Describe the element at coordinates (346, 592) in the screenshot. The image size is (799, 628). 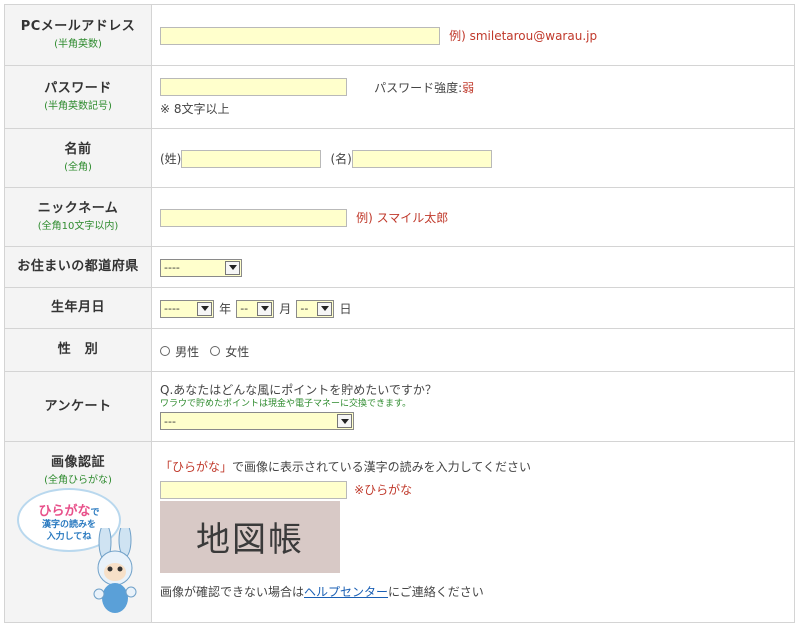
I see `help-center-link: ヘルプセンター` at that location.